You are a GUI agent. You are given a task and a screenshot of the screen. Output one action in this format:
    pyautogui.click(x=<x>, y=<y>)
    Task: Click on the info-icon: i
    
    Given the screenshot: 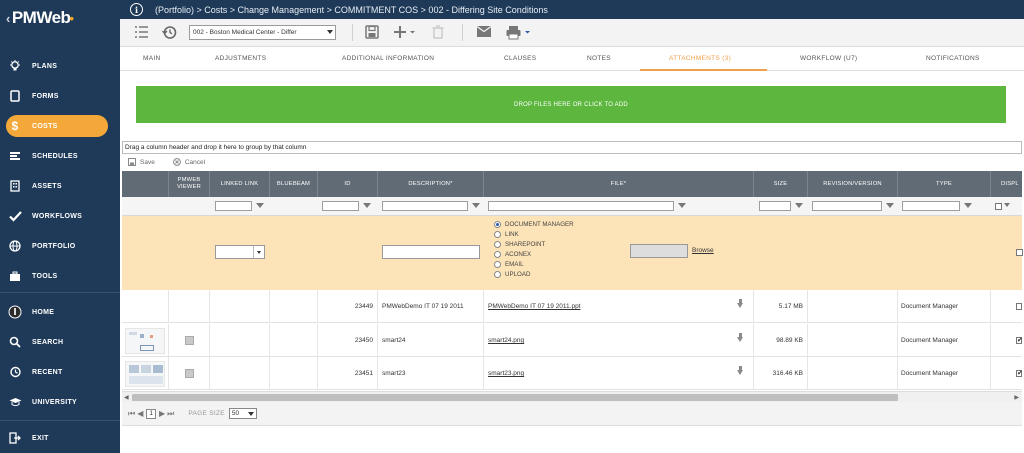 What is the action you would take?
    pyautogui.click(x=136, y=9)
    